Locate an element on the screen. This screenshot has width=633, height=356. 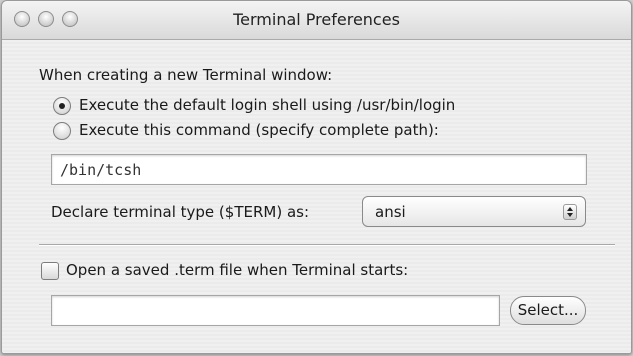
window-title: Terminal Preferences is located at coordinates (316, 19).